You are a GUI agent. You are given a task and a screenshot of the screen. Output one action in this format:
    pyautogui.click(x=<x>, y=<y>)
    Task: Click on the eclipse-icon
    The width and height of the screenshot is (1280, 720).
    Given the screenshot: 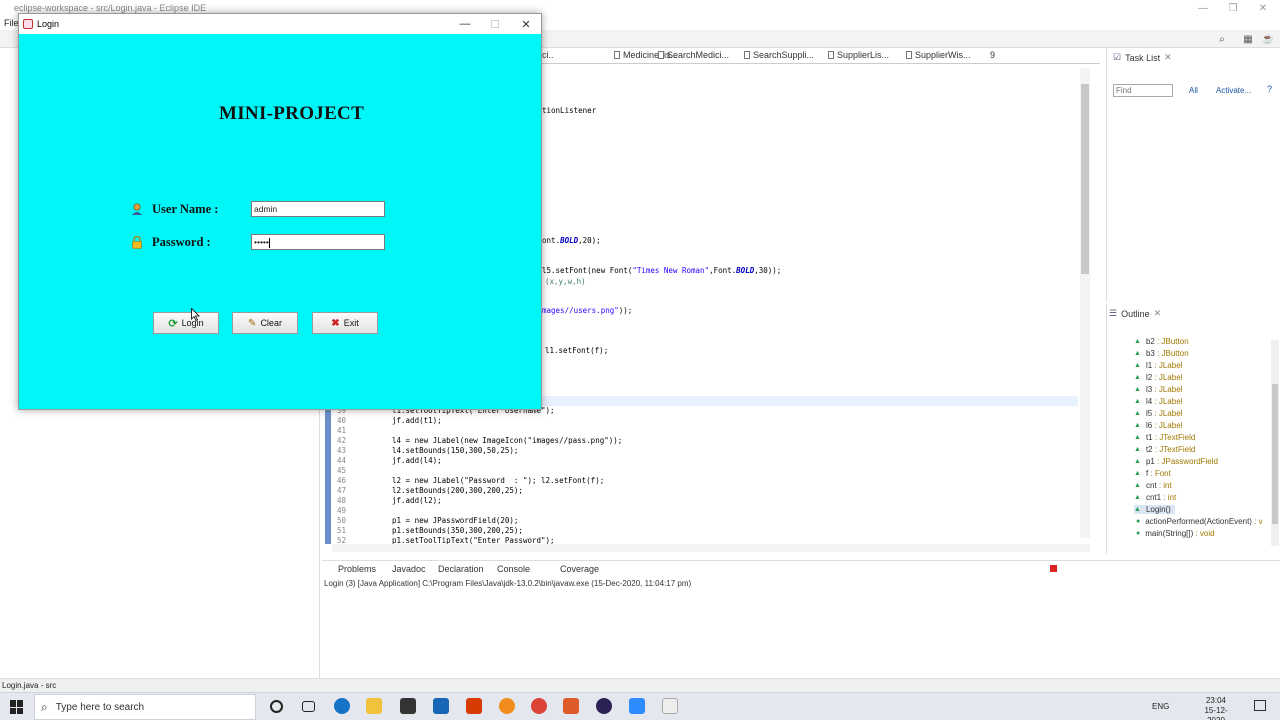 What is the action you would take?
    pyautogui.click(x=604, y=706)
    